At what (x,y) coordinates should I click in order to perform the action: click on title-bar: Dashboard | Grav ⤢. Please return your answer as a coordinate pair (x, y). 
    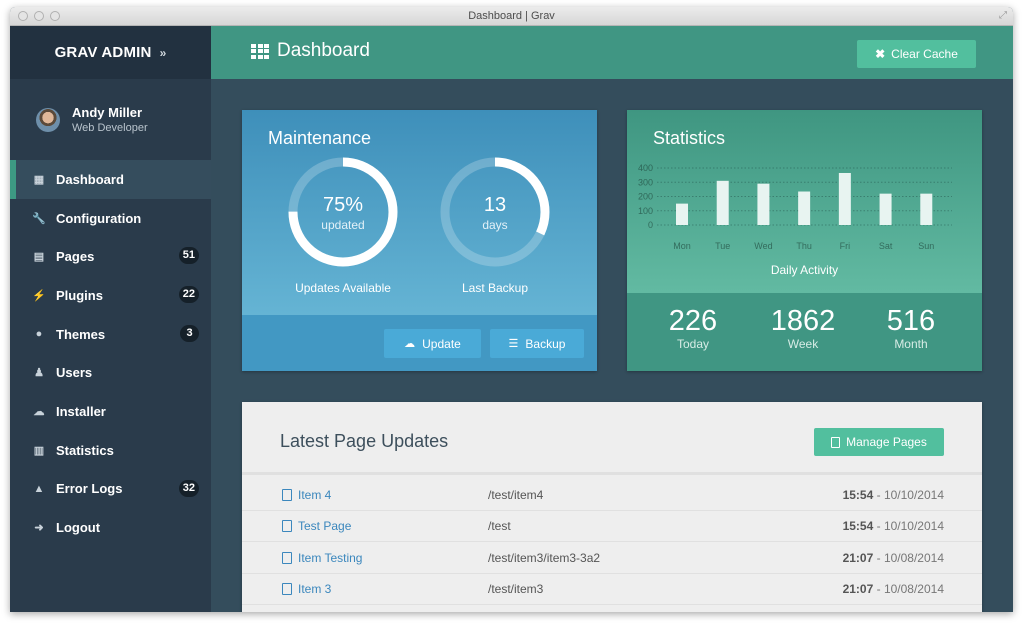
    Looking at the image, I should click on (511, 16).